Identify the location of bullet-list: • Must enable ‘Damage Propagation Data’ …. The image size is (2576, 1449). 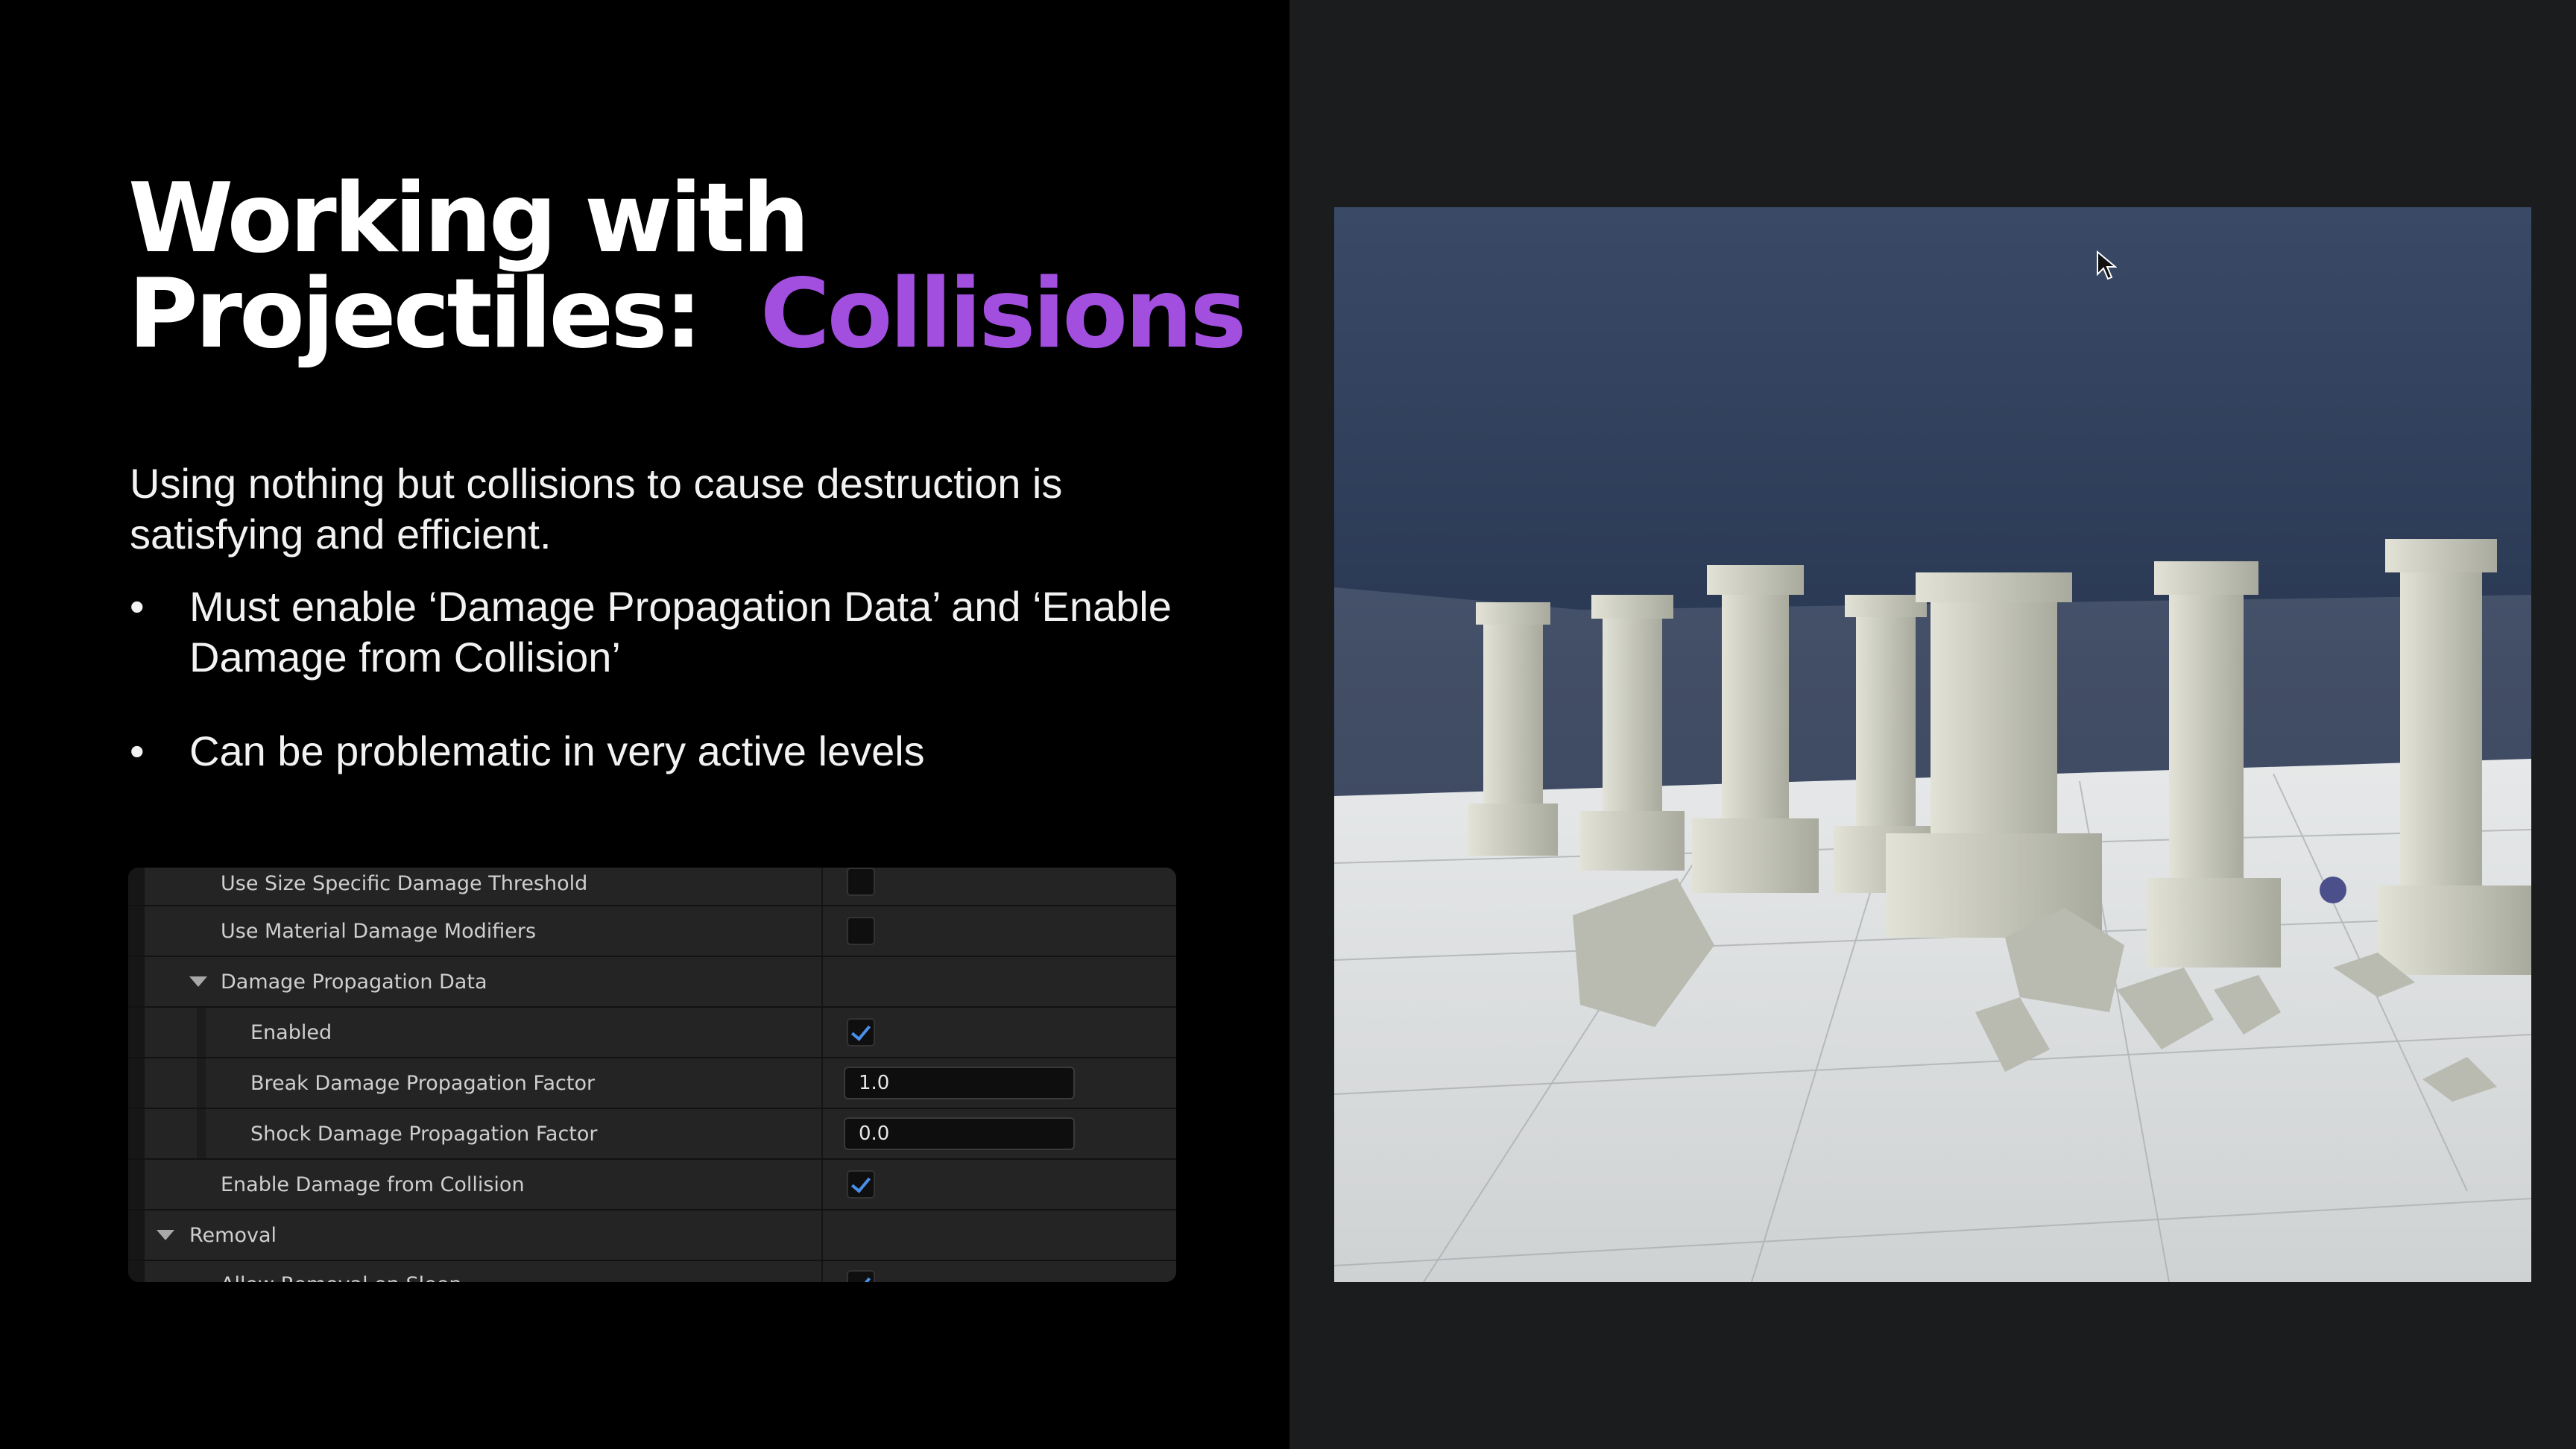
(651, 679).